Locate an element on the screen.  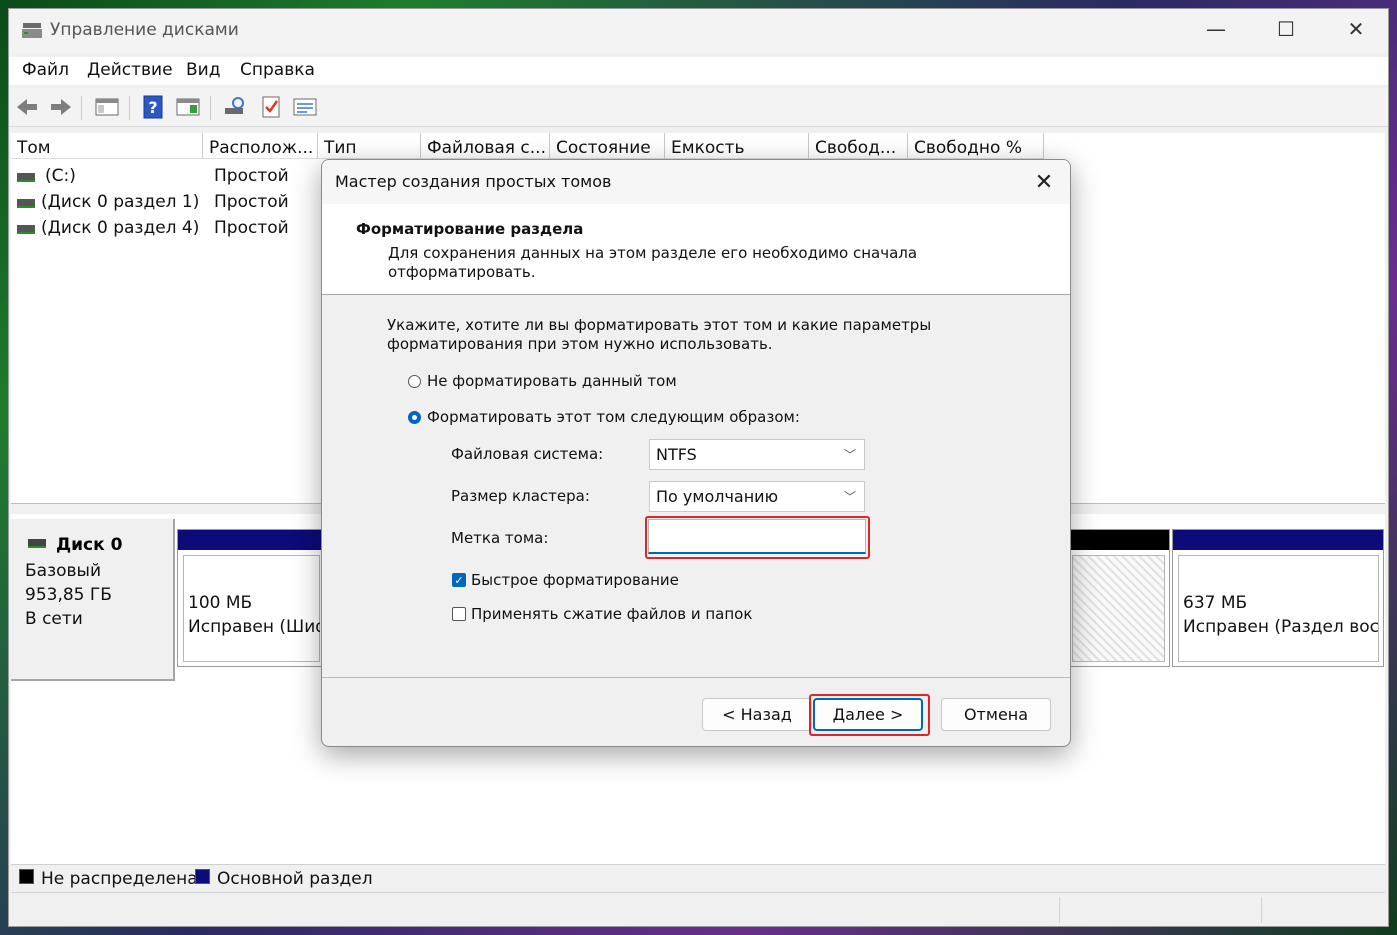
back-button: < Назад is located at coordinates (757, 714).